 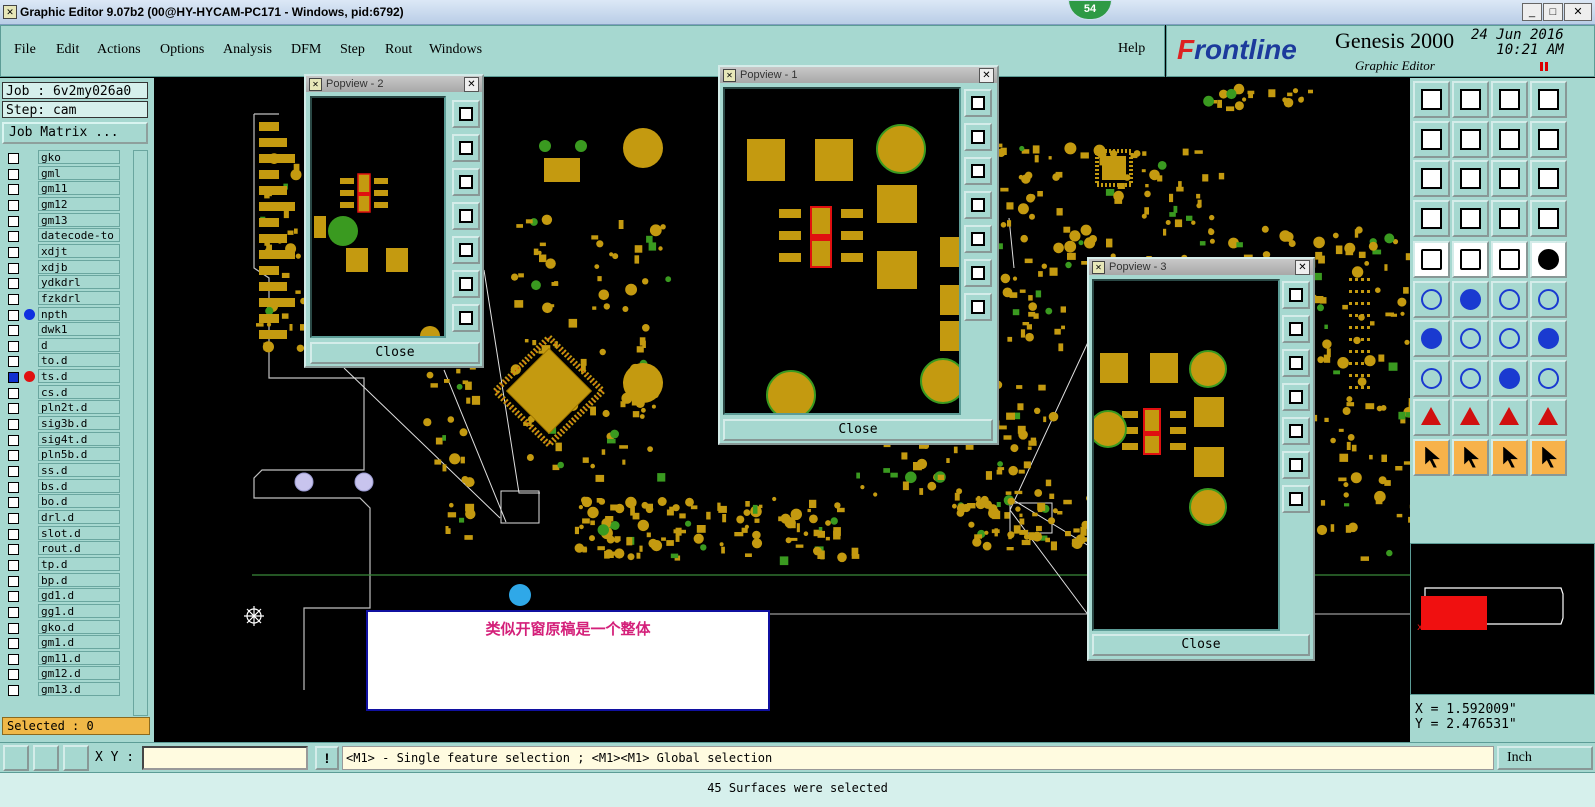 I want to click on layer-name: ss.d, so click(x=79, y=470).